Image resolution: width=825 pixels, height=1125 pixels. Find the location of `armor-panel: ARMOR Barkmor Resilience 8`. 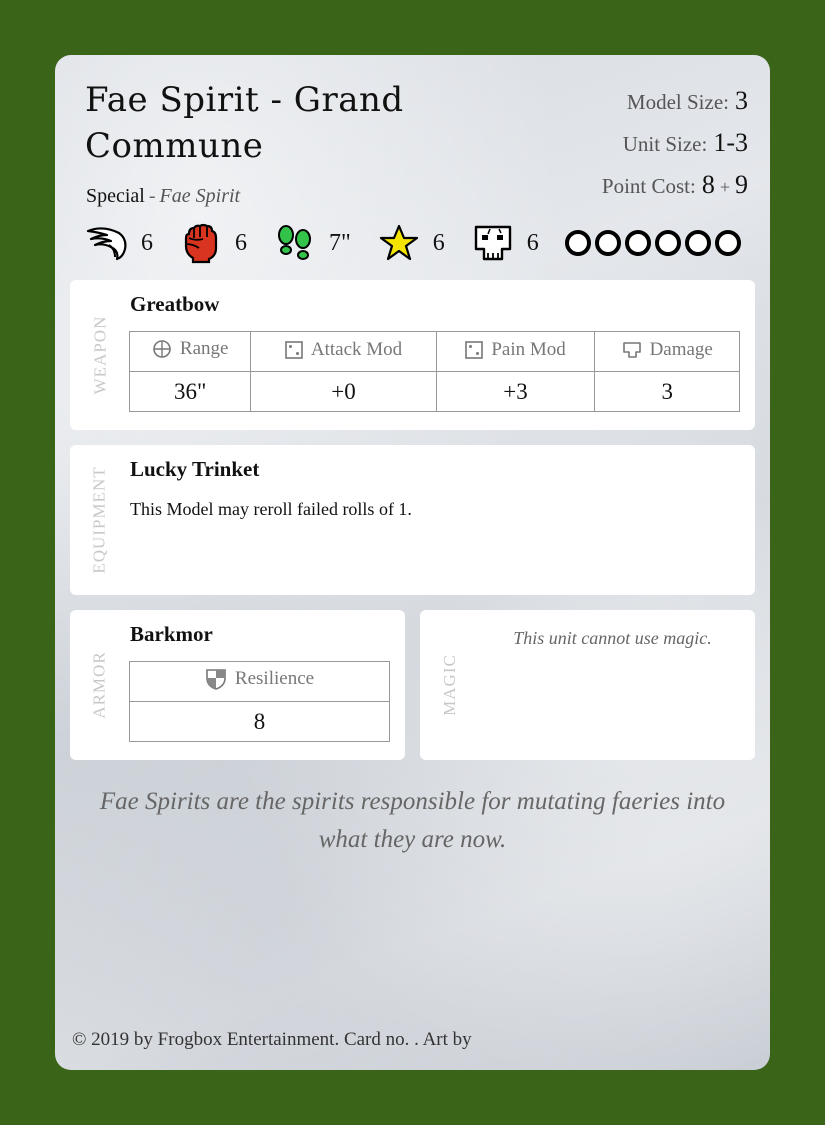

armor-panel: ARMOR Barkmor Resilience 8 is located at coordinates (237, 685).